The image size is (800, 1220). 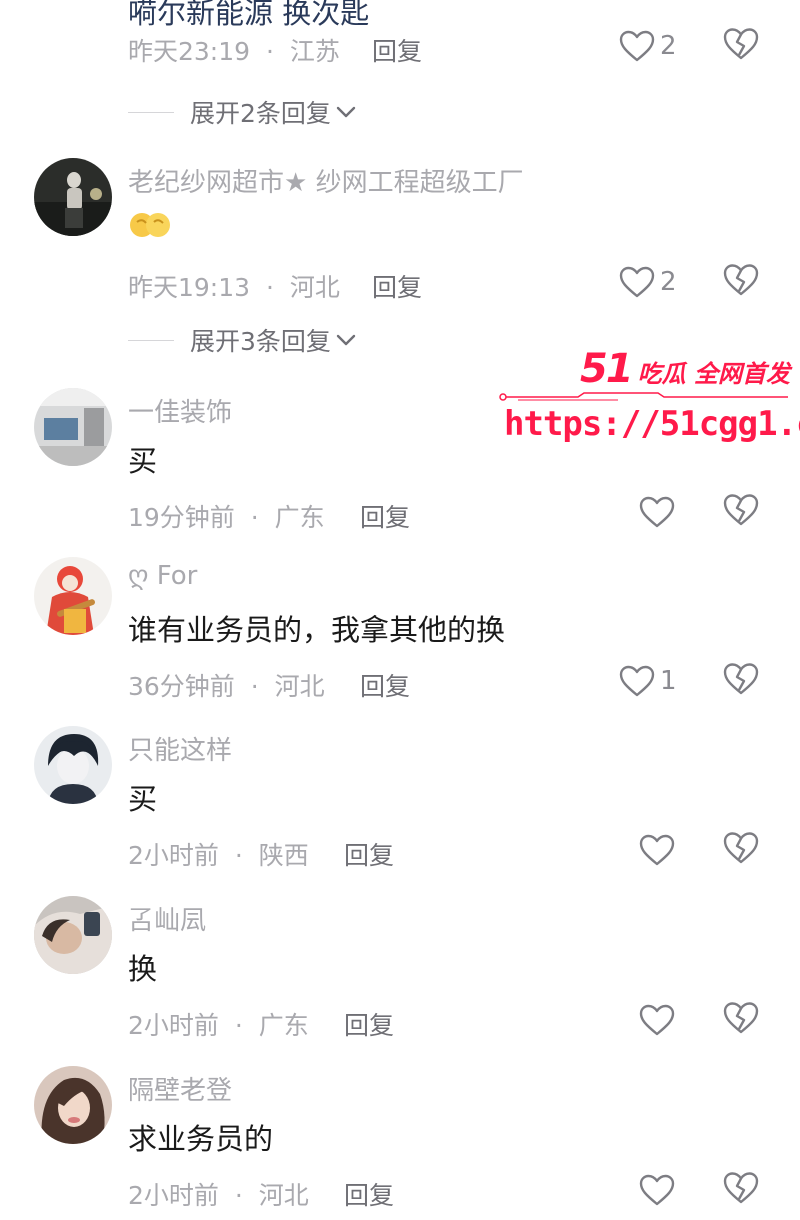 What do you see at coordinates (189, 51) in the screenshot?
I see `comment-time: 昨天23:19` at bounding box center [189, 51].